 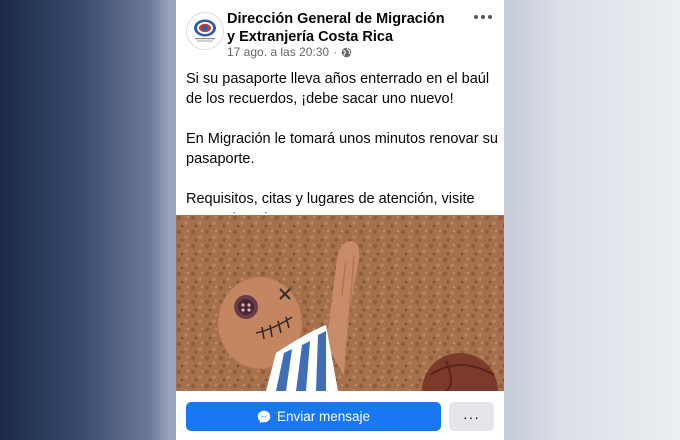 I want to click on more-options-button: ···, so click(x=471, y=416).